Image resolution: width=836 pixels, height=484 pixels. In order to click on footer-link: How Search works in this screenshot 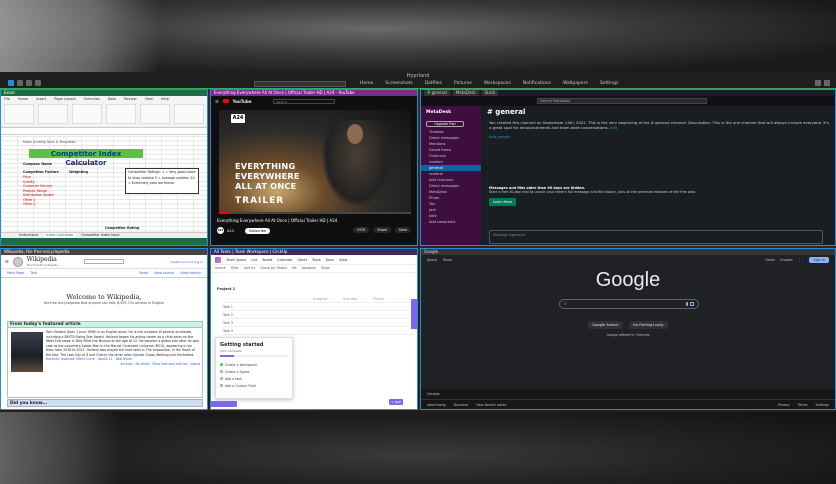, I will do `click(491, 405)`.